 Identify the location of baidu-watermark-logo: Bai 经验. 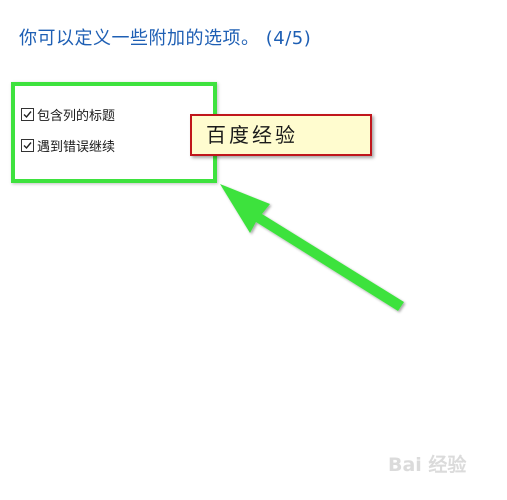
(427, 465).